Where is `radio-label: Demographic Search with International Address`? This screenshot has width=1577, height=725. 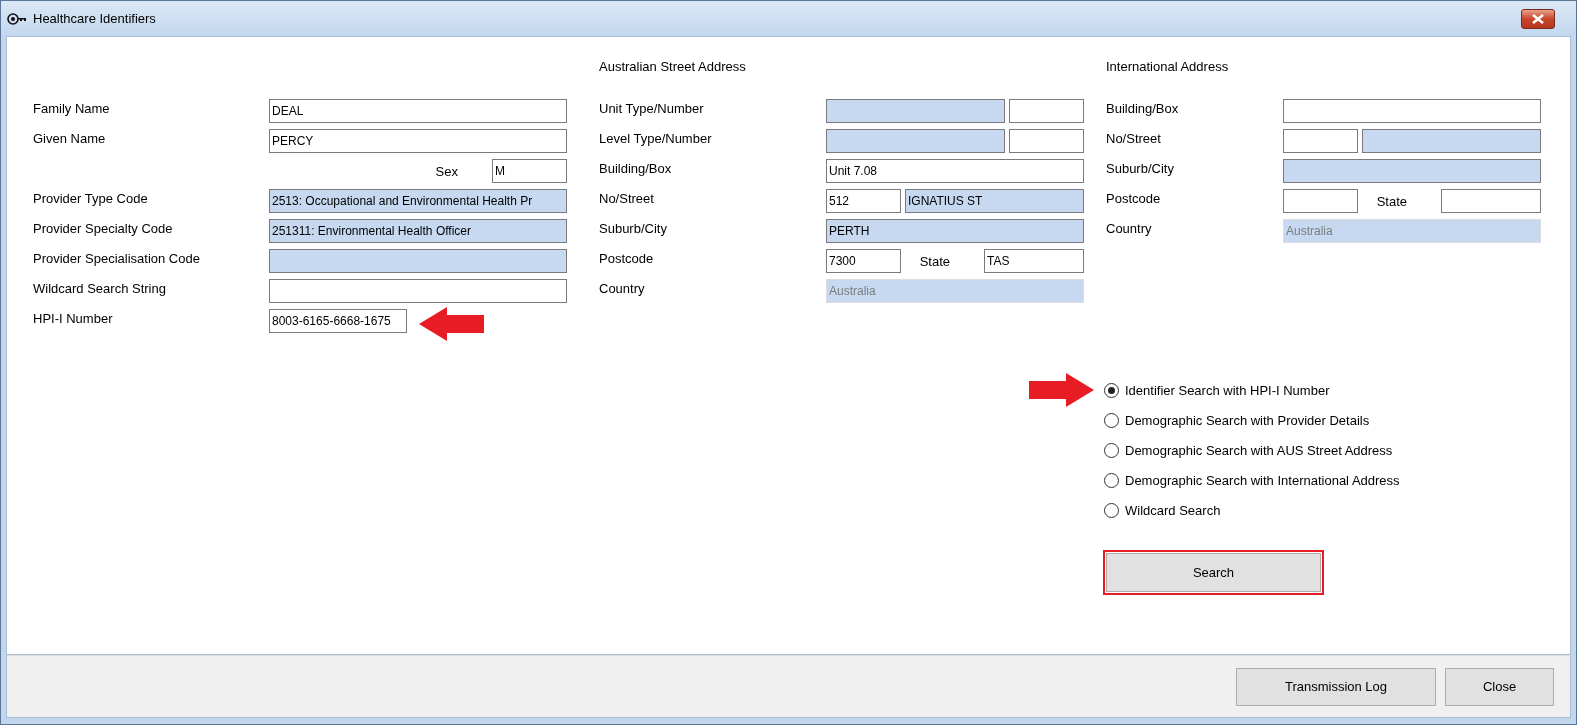
radio-label: Demographic Search with International Address is located at coordinates (1262, 480).